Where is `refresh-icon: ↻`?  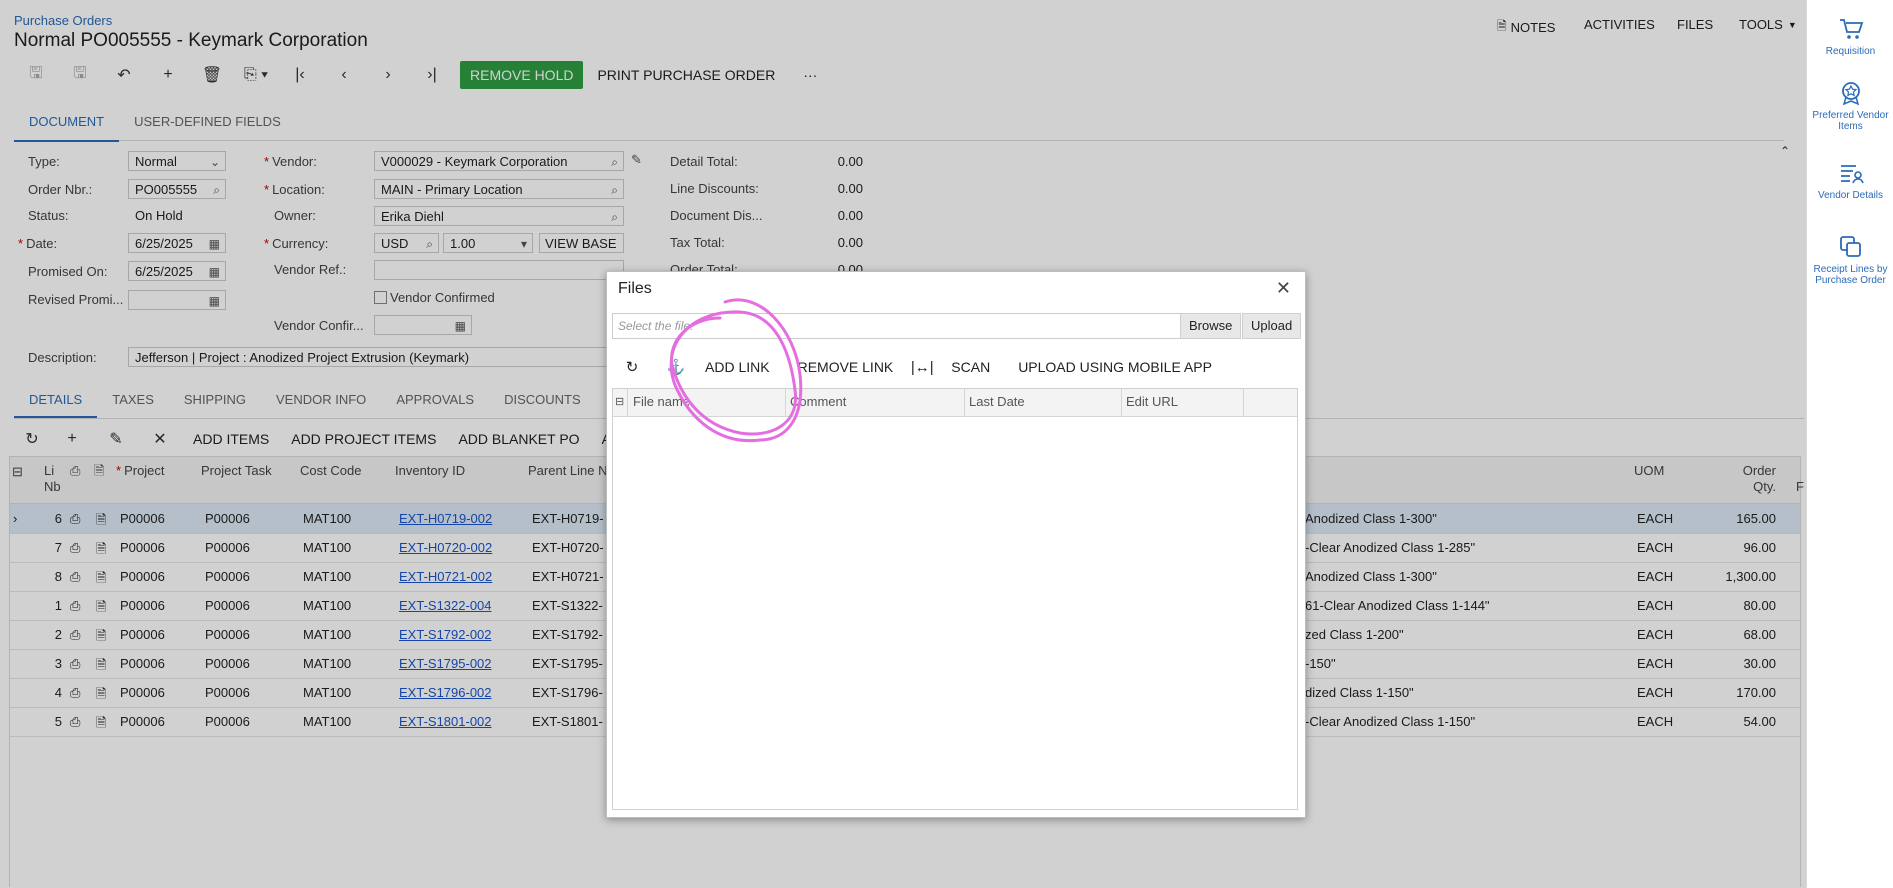
refresh-icon: ↻ is located at coordinates (632, 367).